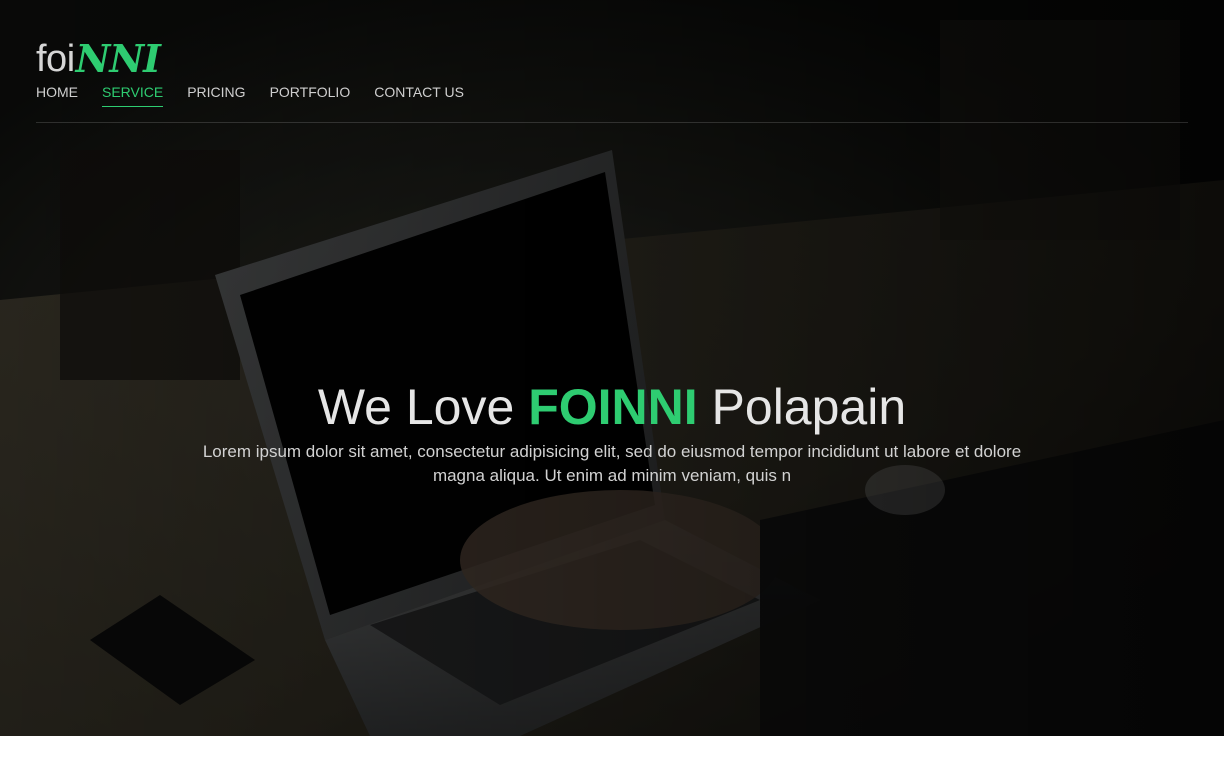  I want to click on site-logo: foi NNI, so click(98, 58).